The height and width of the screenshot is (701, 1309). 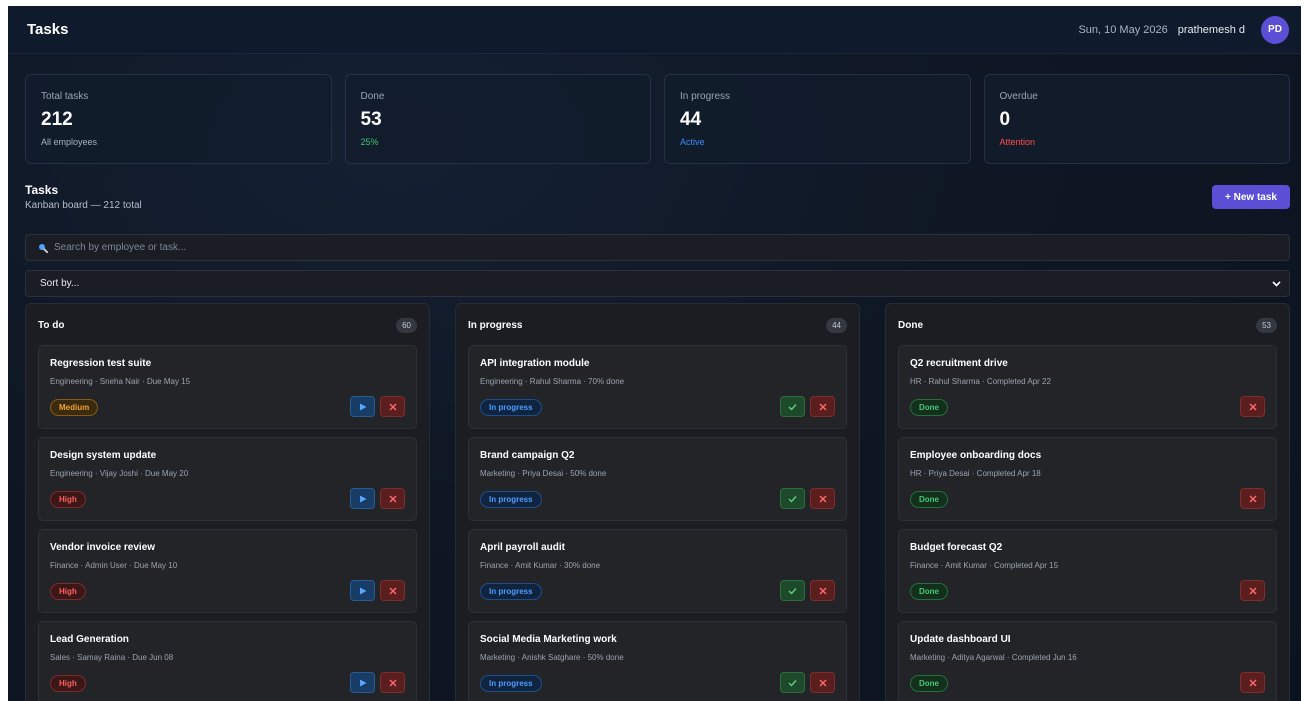 I want to click on search-bar, so click(x=657, y=247).